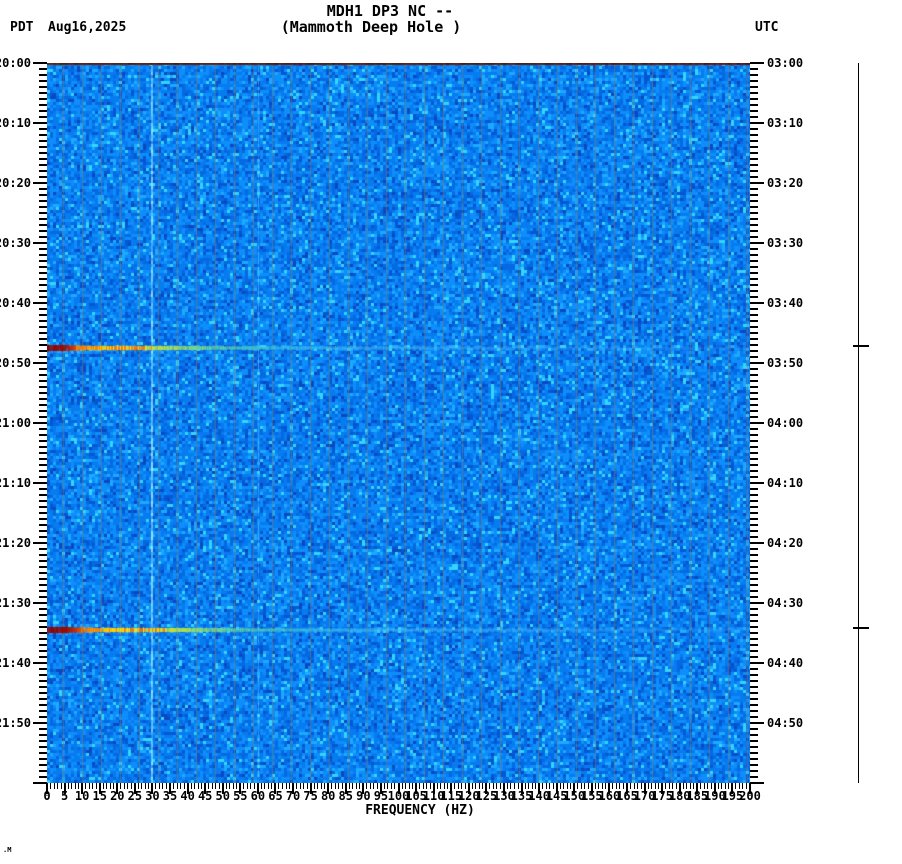  I want to click on frequency-axis-tick-label: 65, so click(275, 796).